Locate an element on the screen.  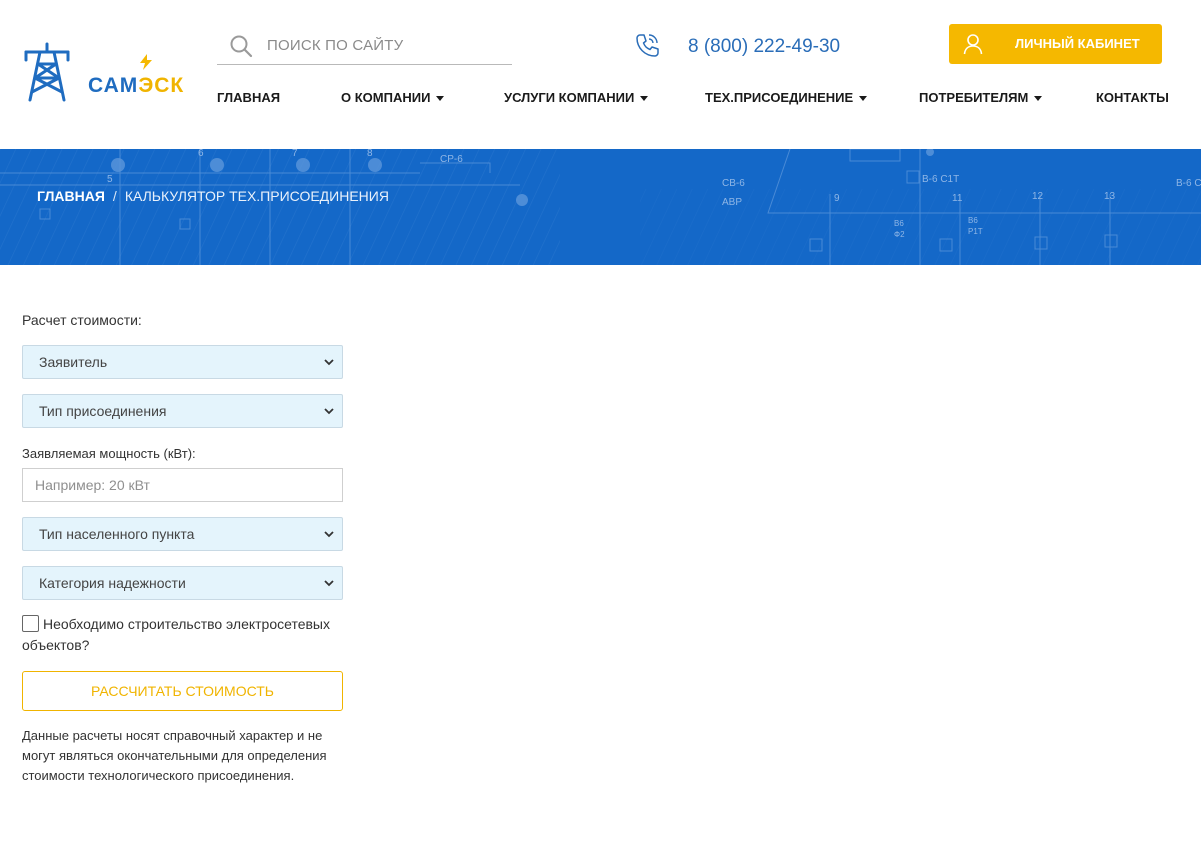
nav-item-services: УСЛУГИ КОМПАНИИ is located at coordinates (576, 97).